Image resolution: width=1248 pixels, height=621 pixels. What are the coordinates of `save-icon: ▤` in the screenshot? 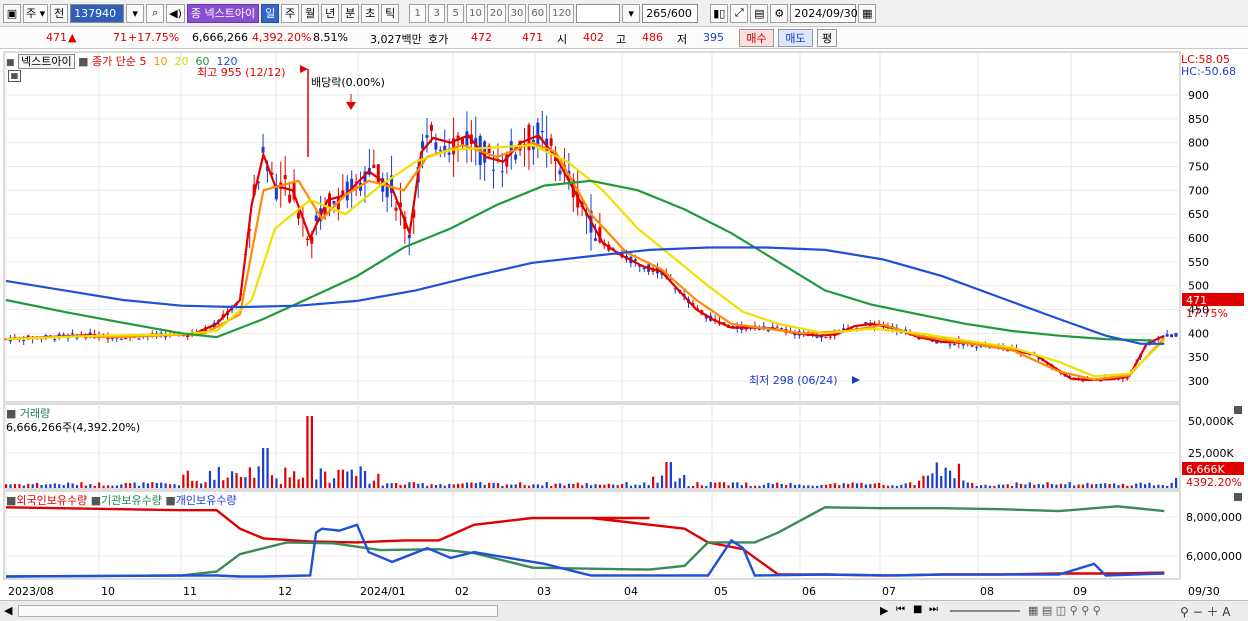 It's located at (759, 13).